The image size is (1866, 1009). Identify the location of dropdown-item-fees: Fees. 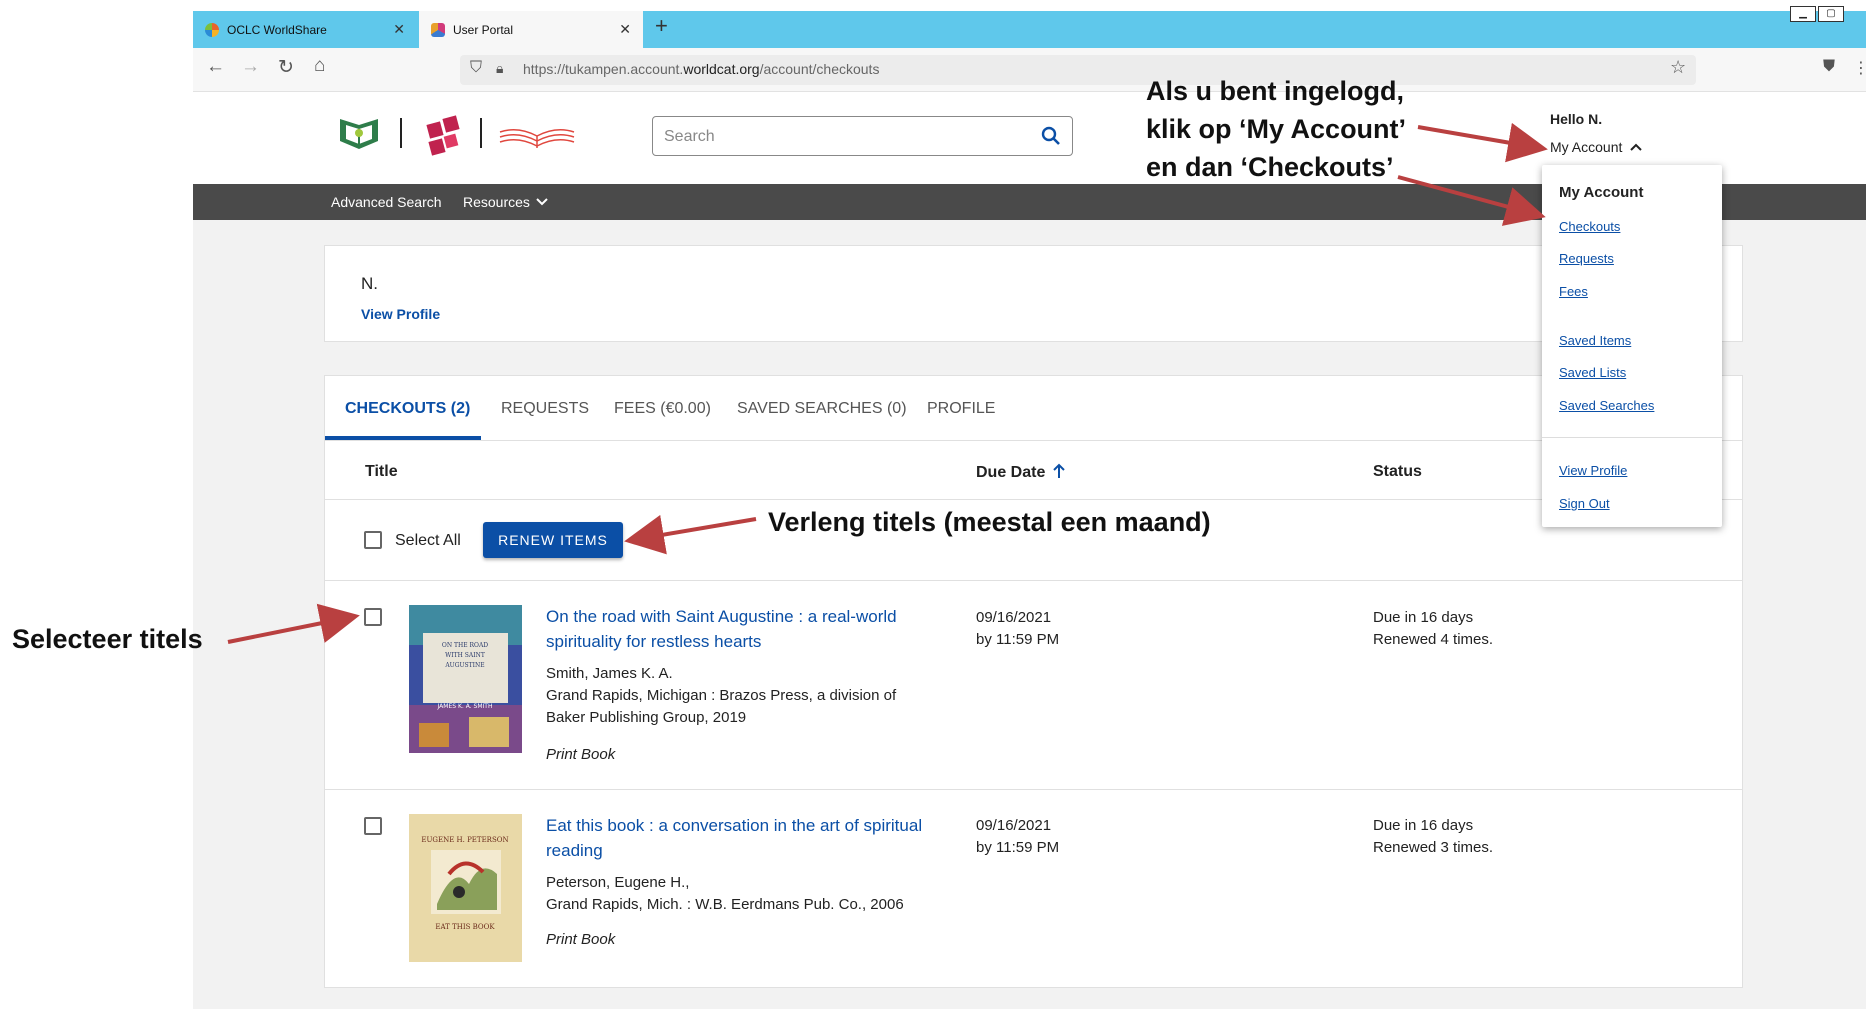
(1573, 291).